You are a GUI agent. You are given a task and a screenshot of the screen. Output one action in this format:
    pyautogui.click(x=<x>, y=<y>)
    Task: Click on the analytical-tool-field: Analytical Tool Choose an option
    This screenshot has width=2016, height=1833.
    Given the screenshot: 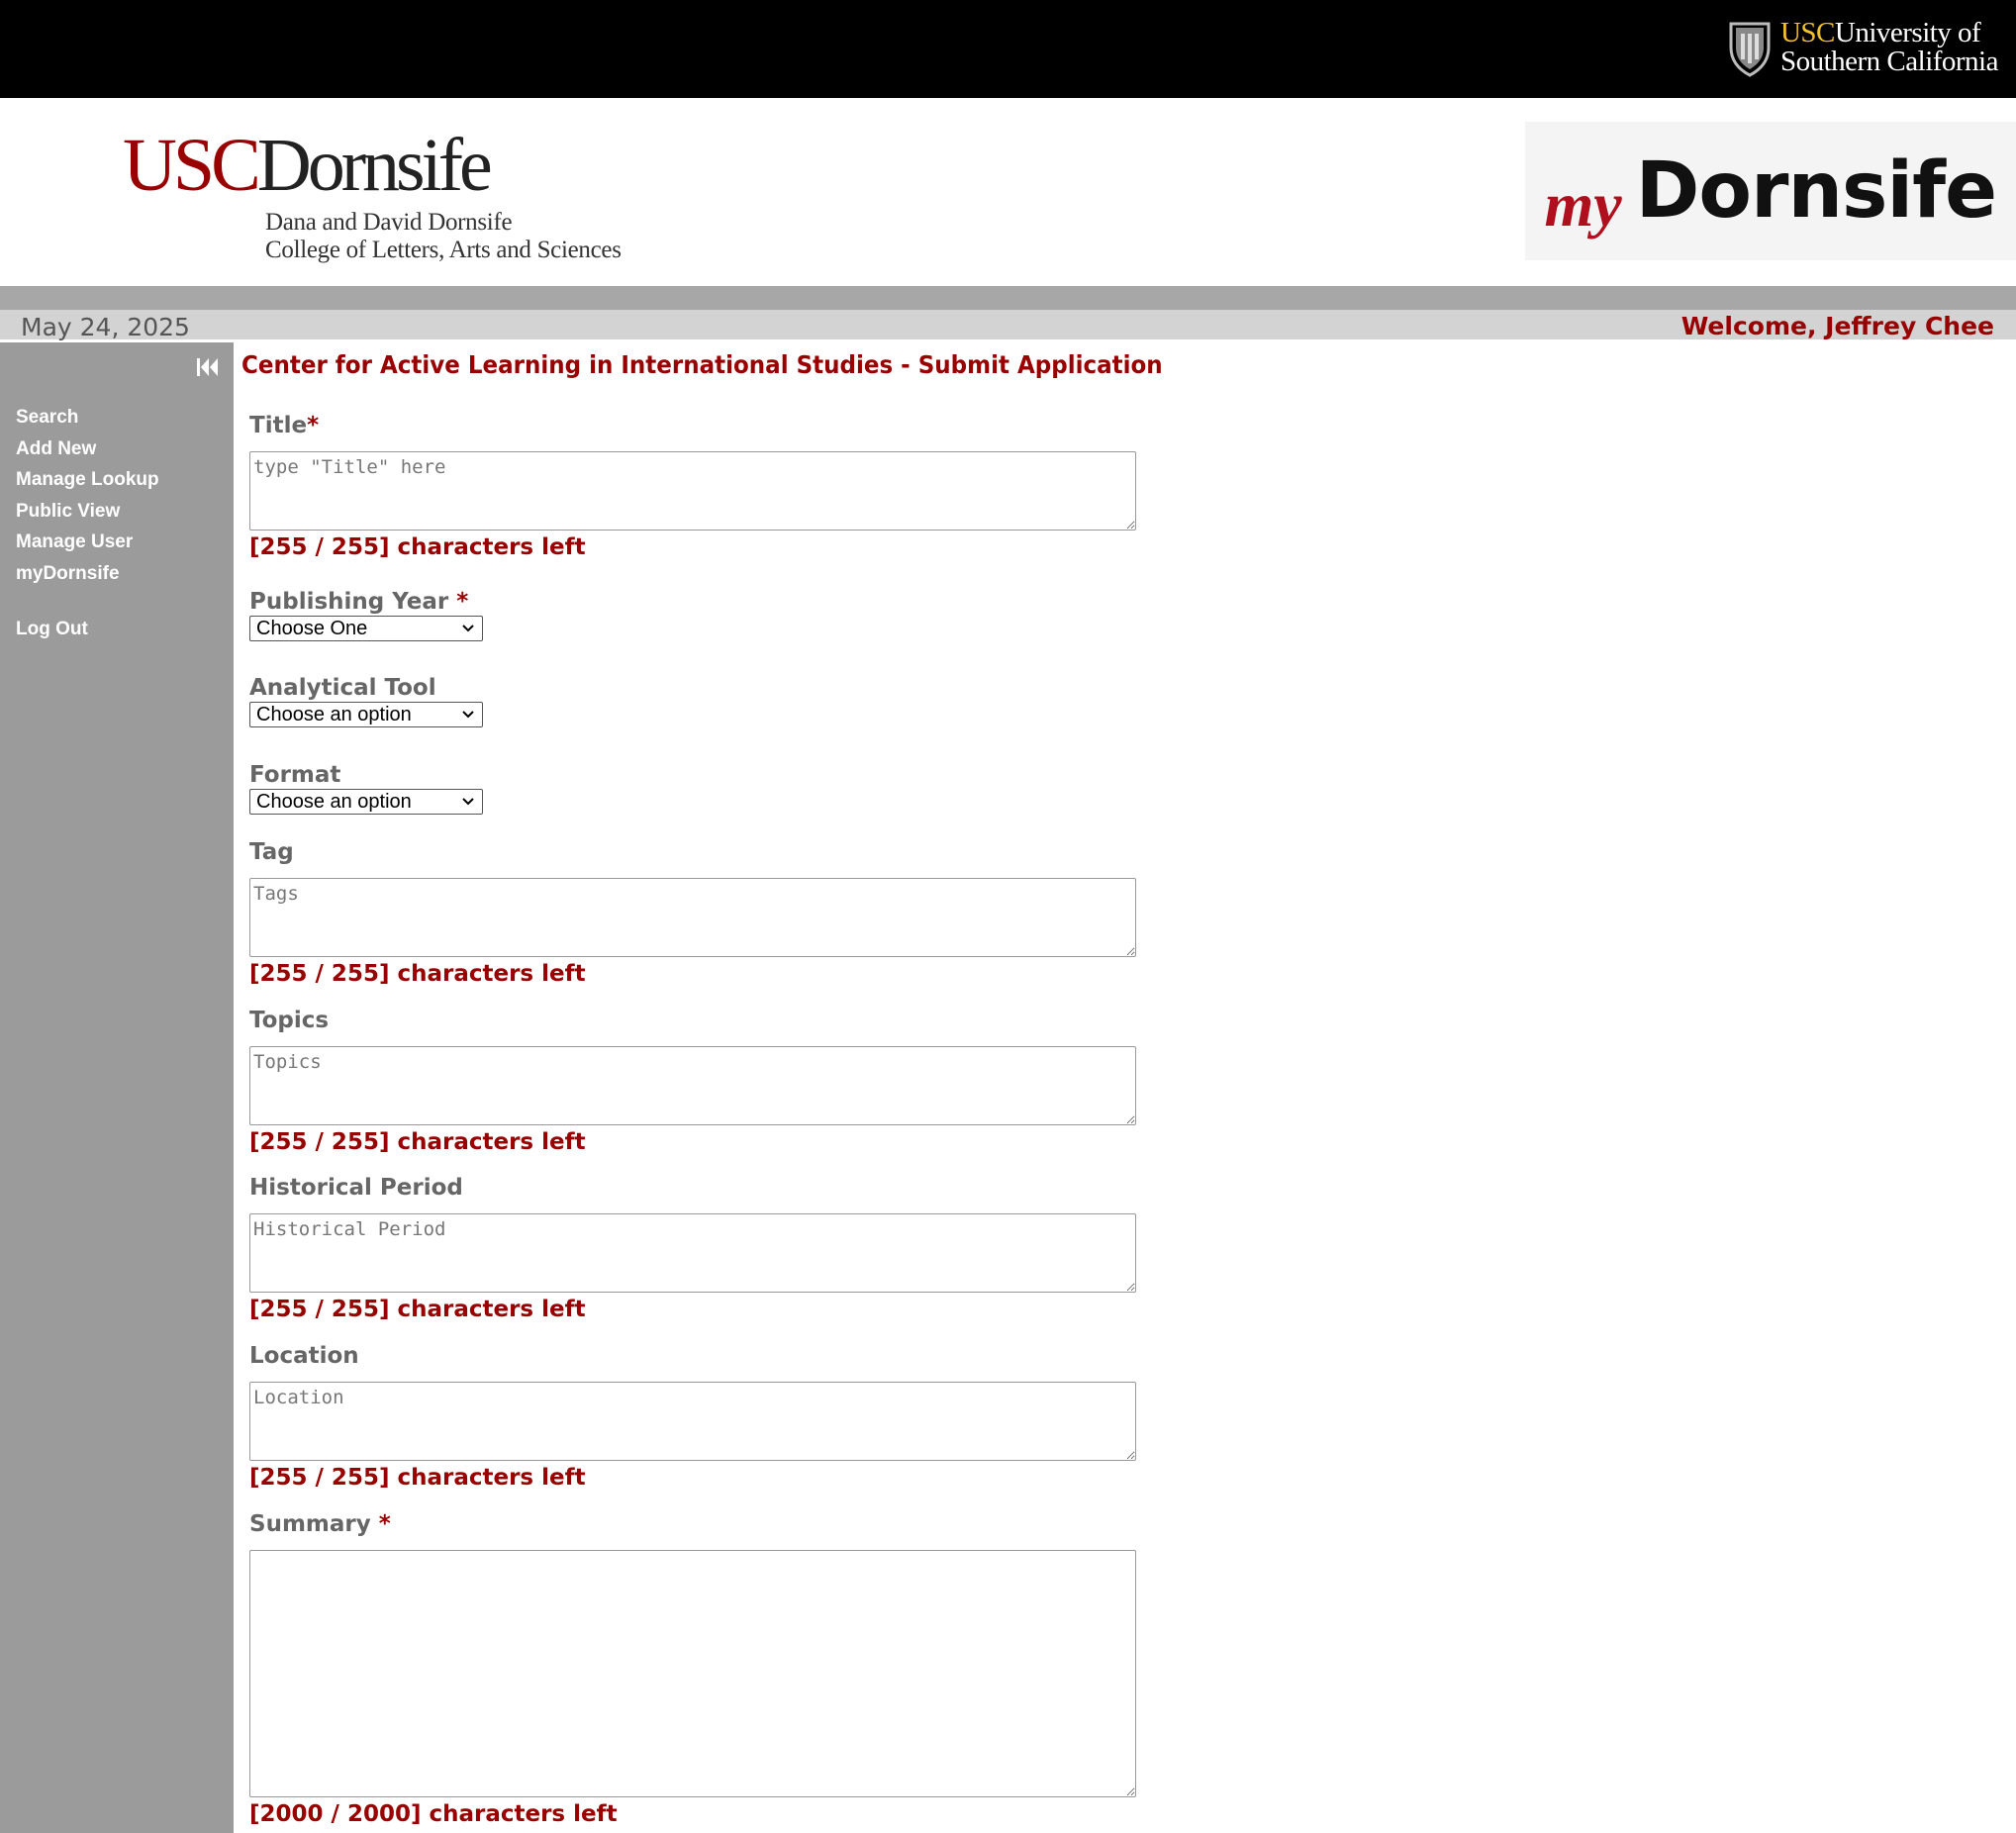 What is the action you would take?
    pyautogui.click(x=366, y=700)
    